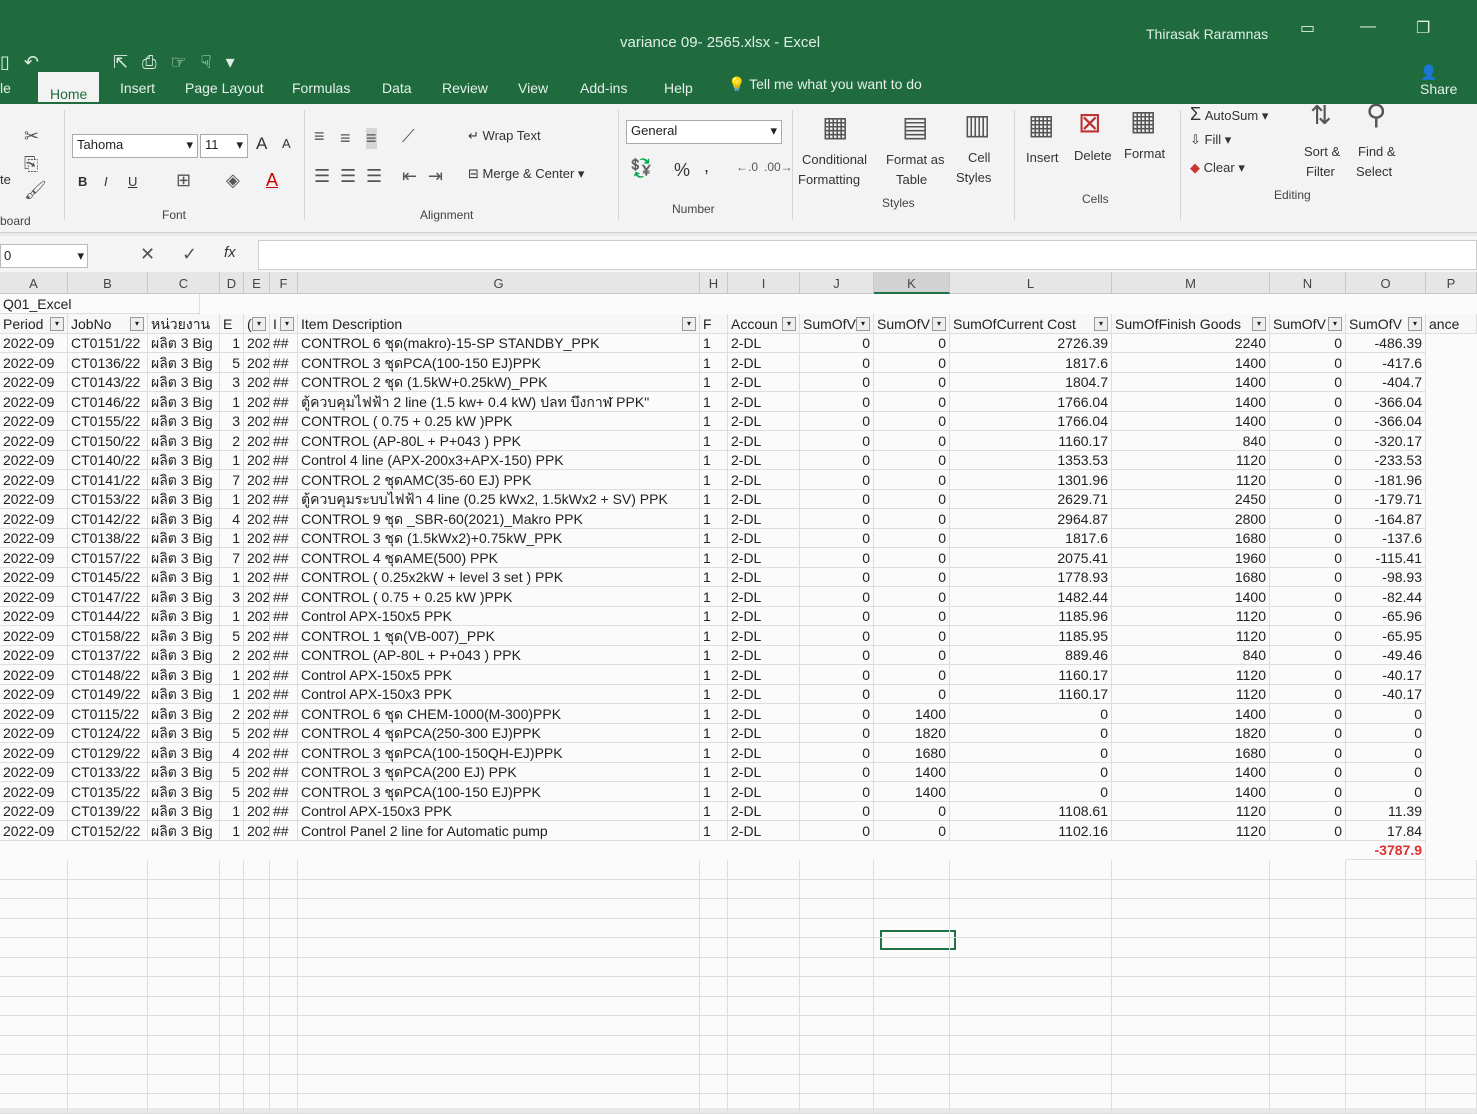 The width and height of the screenshot is (1477, 1114). Describe the element at coordinates (319, 136) in the screenshot. I see `align-top-icon: ≡` at that location.